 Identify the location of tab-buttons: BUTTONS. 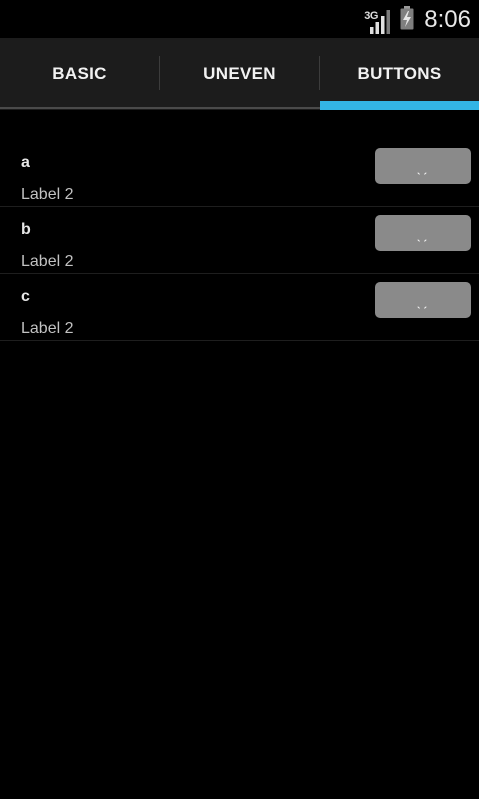
(399, 74).